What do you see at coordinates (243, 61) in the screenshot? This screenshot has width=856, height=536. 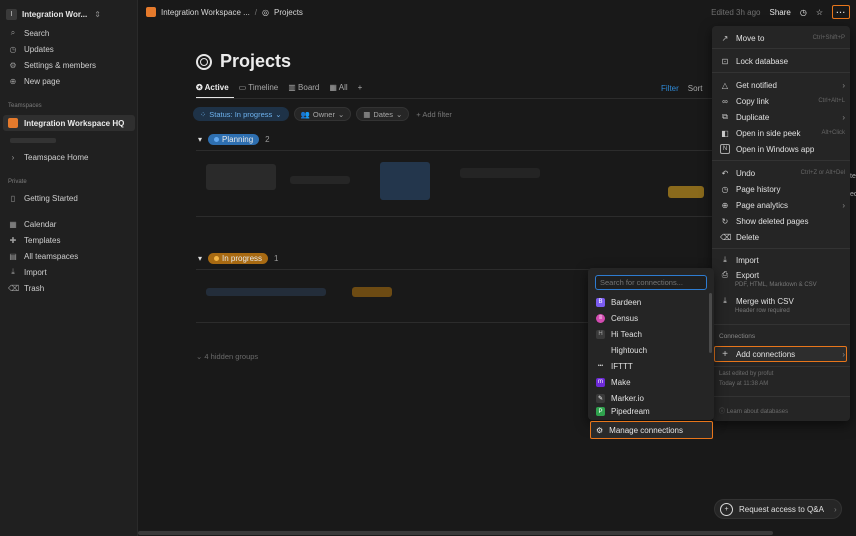 I see `page-title: Projects` at bounding box center [243, 61].